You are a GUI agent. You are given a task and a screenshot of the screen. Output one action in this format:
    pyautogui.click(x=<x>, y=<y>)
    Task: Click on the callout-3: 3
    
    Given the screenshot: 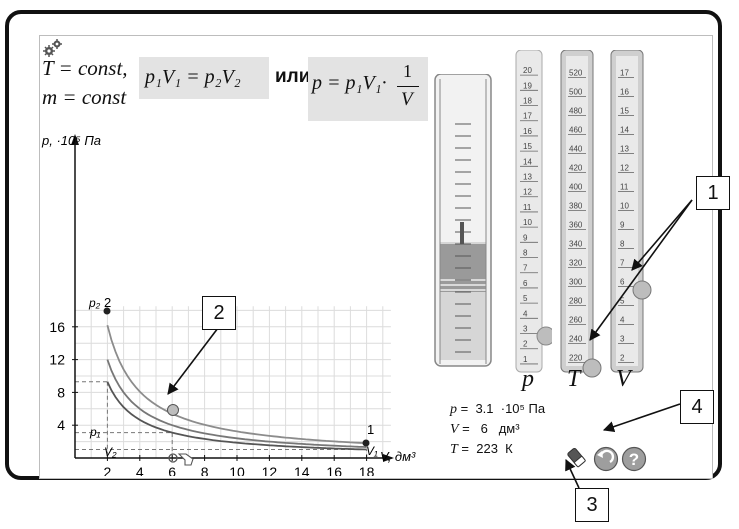 What is the action you would take?
    pyautogui.click(x=592, y=505)
    